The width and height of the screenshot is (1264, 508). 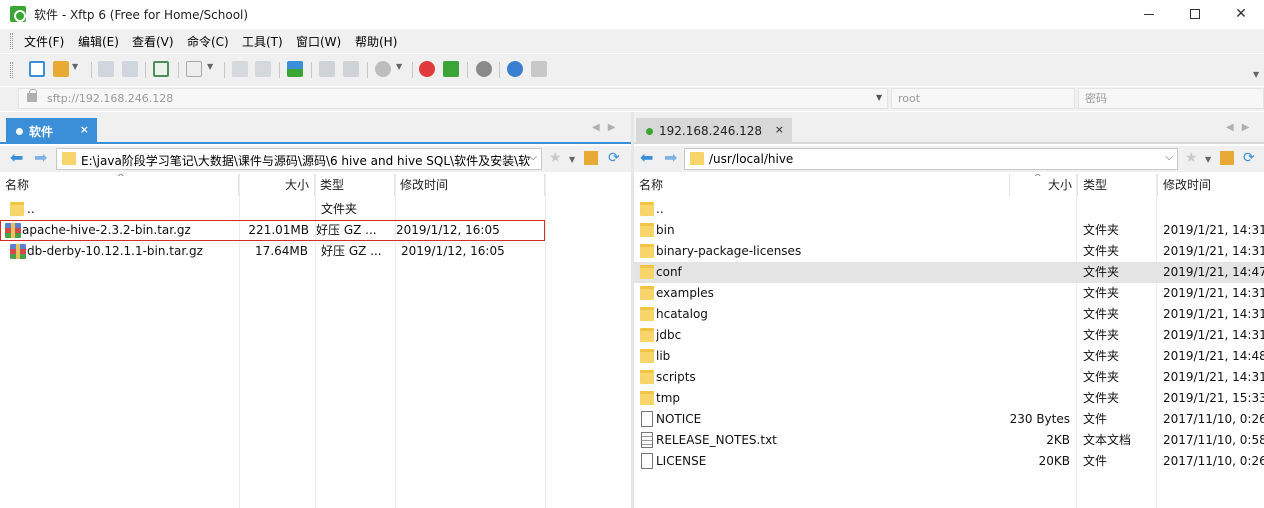 What do you see at coordinates (115, 251) in the screenshot?
I see `file-name: db-derby-10.12.1.1-bin.tar.gz` at bounding box center [115, 251].